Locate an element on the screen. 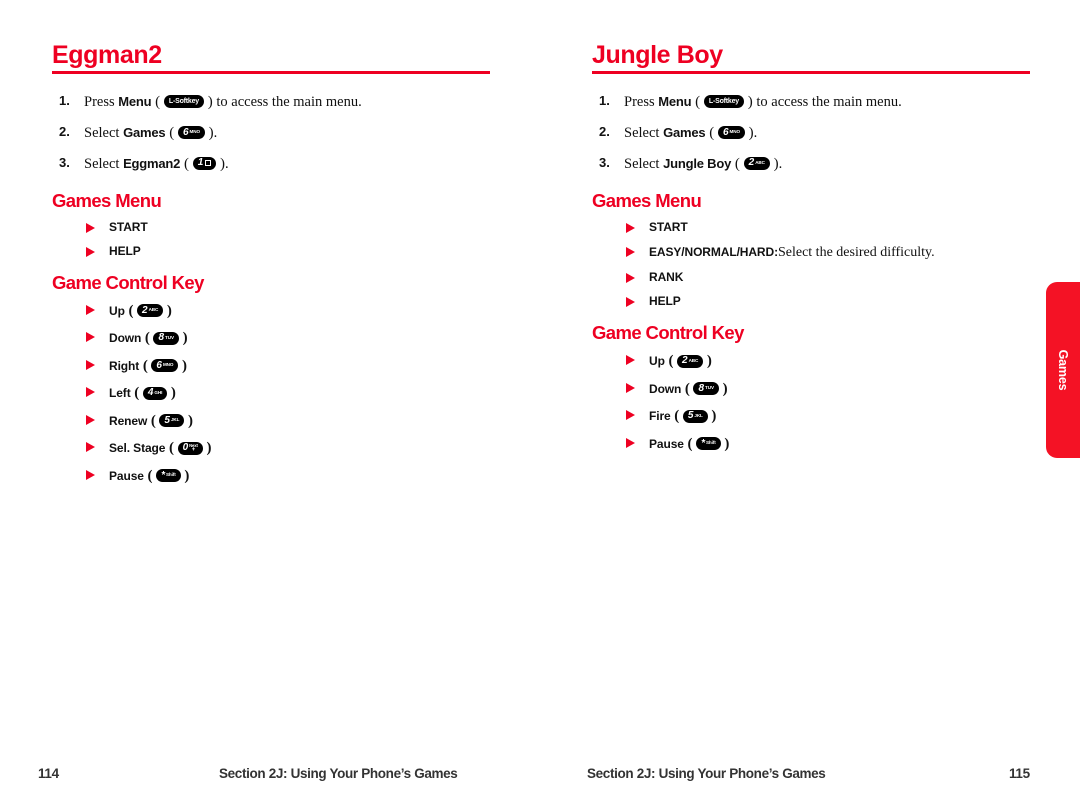 This screenshot has width=1080, height=810. bullet-label: Right is located at coordinates (124, 365).